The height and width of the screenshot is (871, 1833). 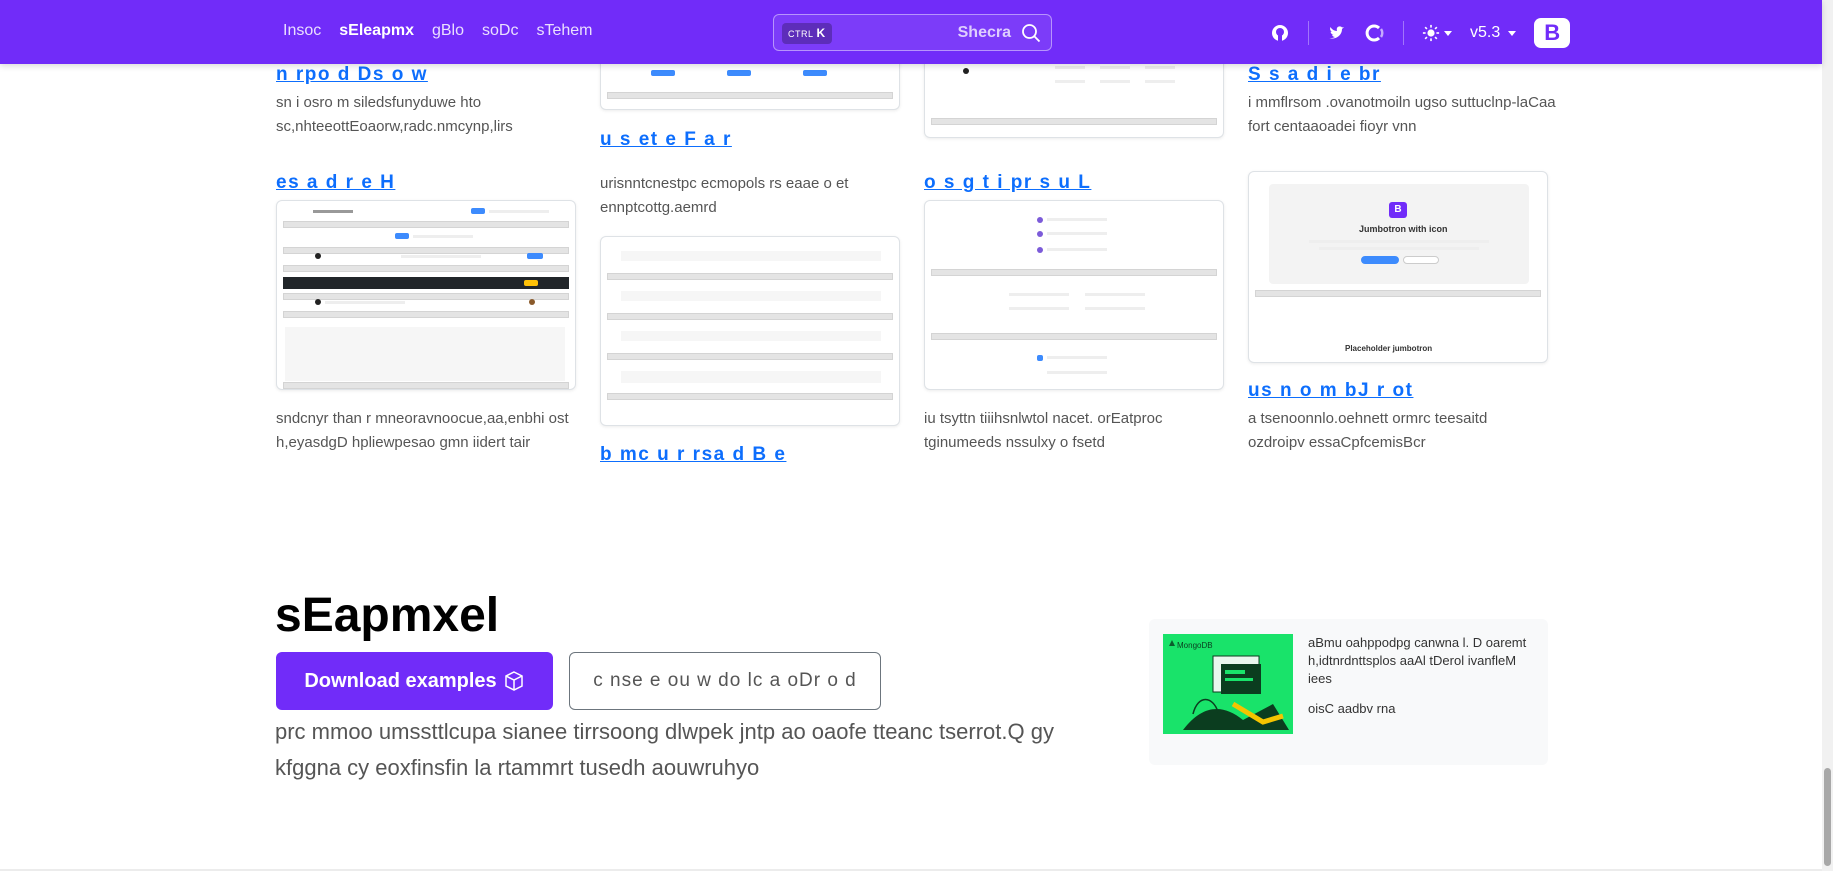 What do you see at coordinates (448, 31) in the screenshot?
I see `nav-link-blog: gBlo` at bounding box center [448, 31].